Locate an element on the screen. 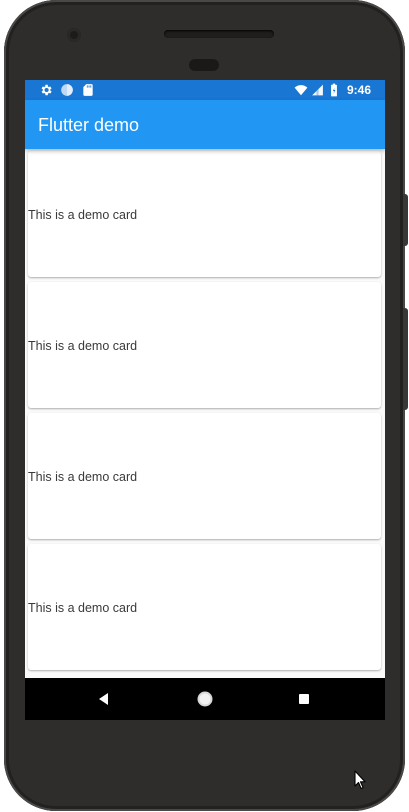  navigation-bar is located at coordinates (205, 699).